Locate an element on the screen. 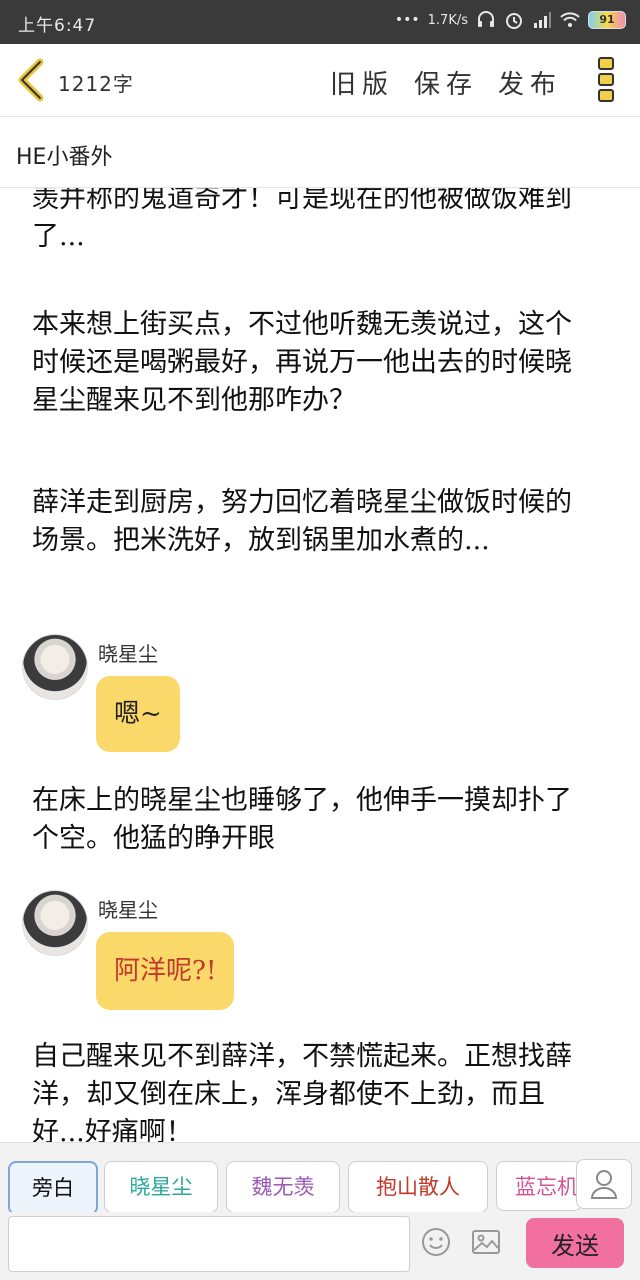  signal-icon is located at coordinates (542, 20).